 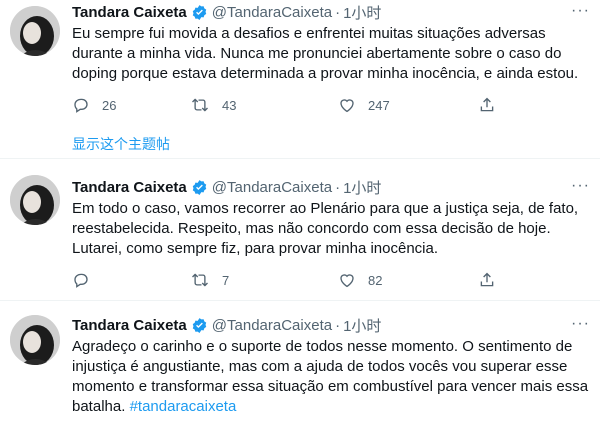 I want to click on like-button: 82, so click(x=360, y=280).